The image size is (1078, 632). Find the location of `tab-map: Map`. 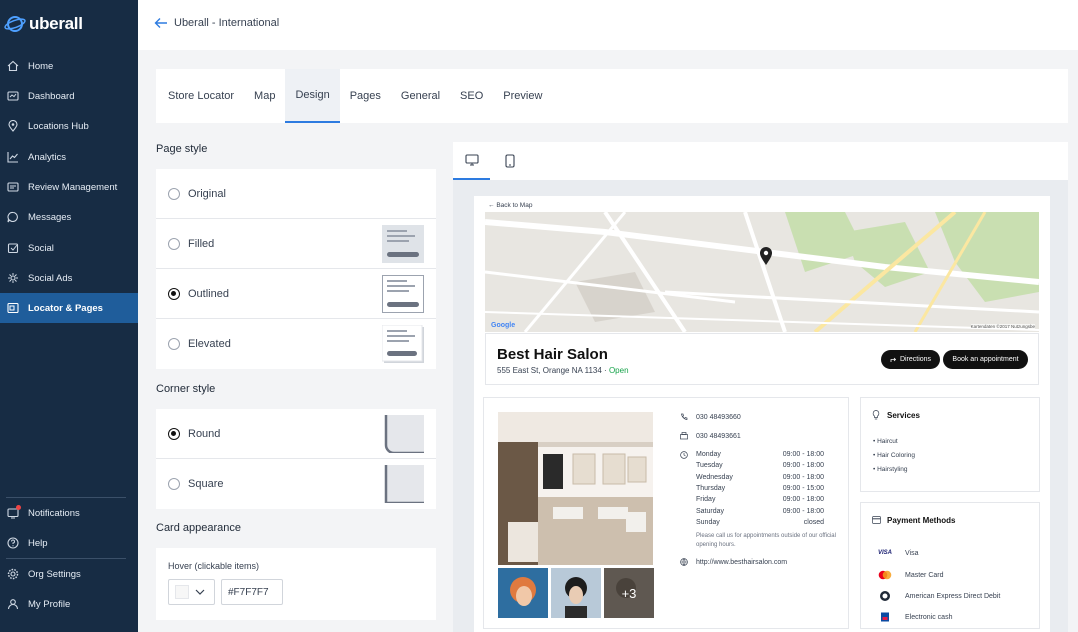

tab-map: Map is located at coordinates (264, 96).